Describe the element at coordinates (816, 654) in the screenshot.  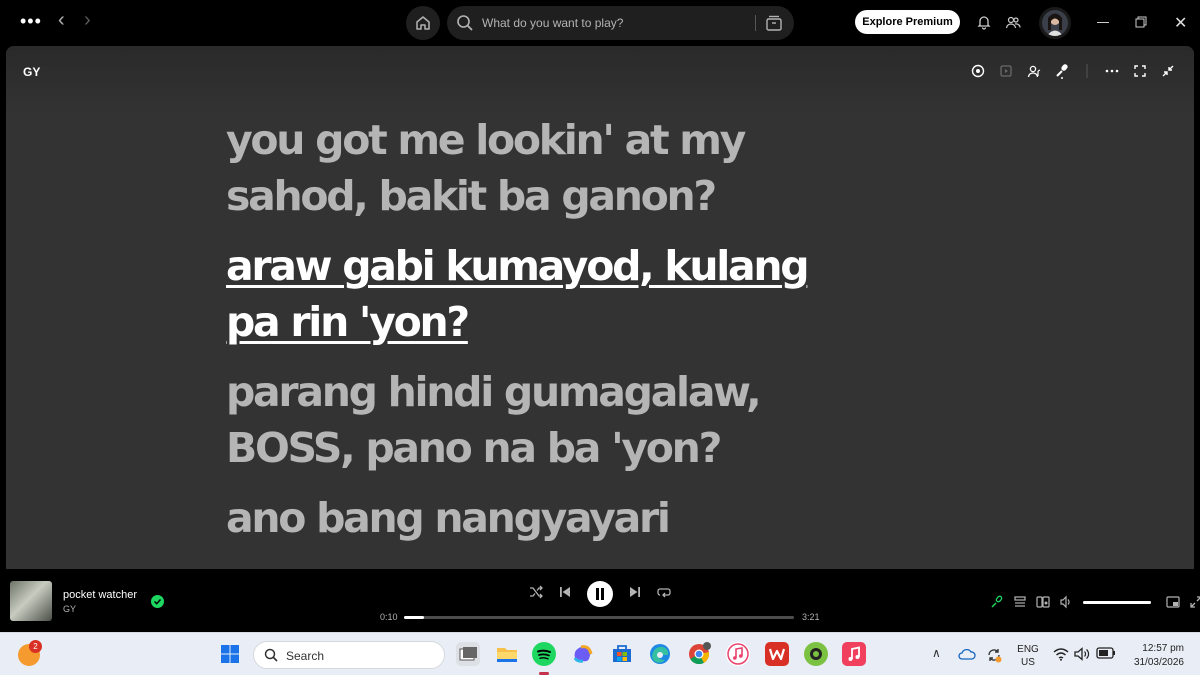
I see `app-icon-green` at that location.